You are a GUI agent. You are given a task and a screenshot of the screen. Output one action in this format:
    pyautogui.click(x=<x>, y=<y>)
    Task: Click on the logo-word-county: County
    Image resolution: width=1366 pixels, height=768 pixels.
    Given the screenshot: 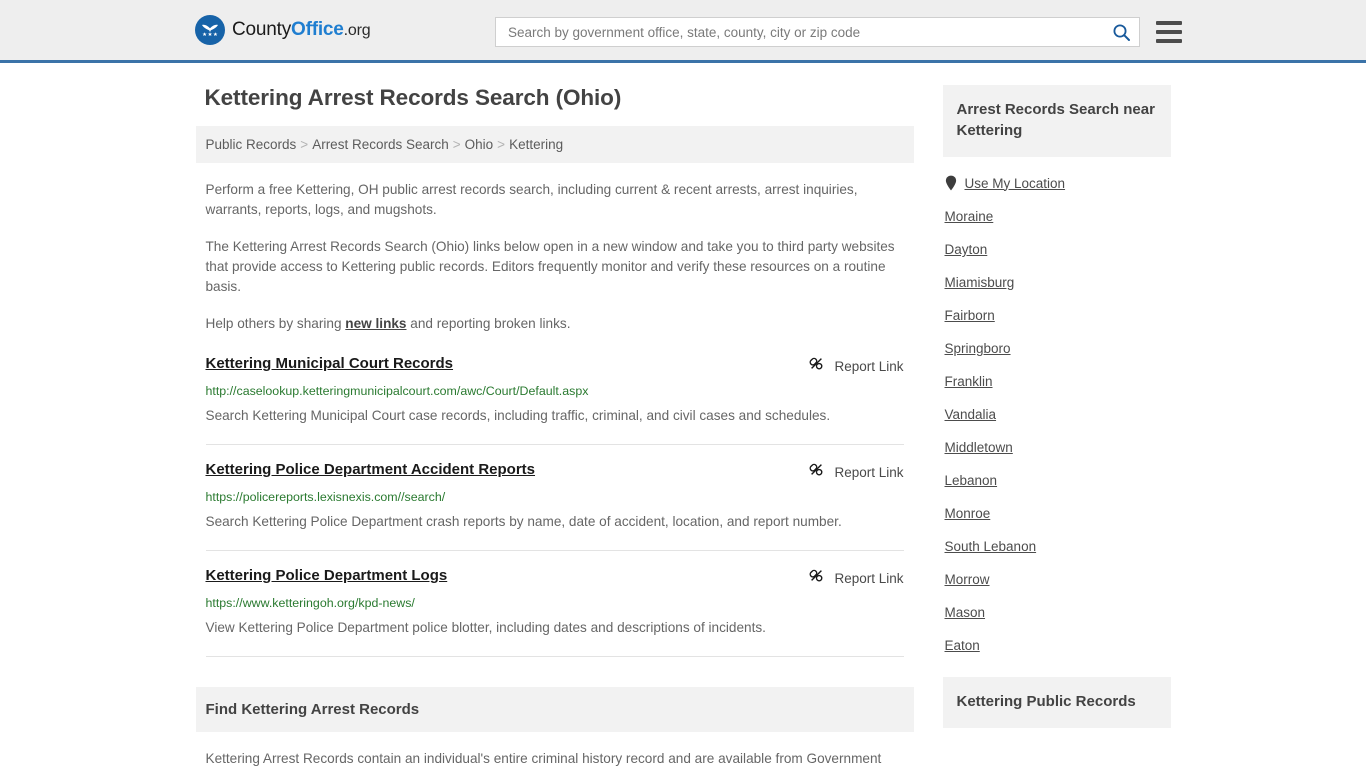 What is the action you would take?
    pyautogui.click(x=262, y=29)
    